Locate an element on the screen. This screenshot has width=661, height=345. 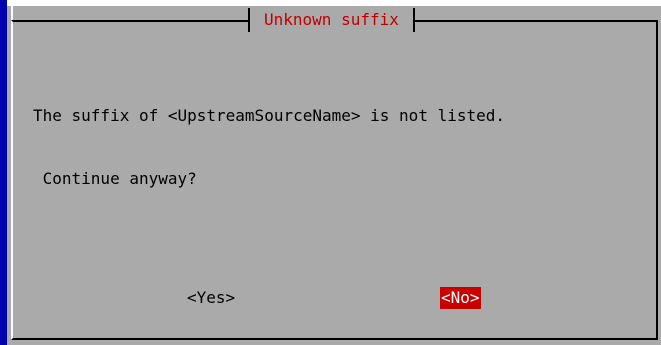
message-line: Continue anyway? is located at coordinates (115, 178).